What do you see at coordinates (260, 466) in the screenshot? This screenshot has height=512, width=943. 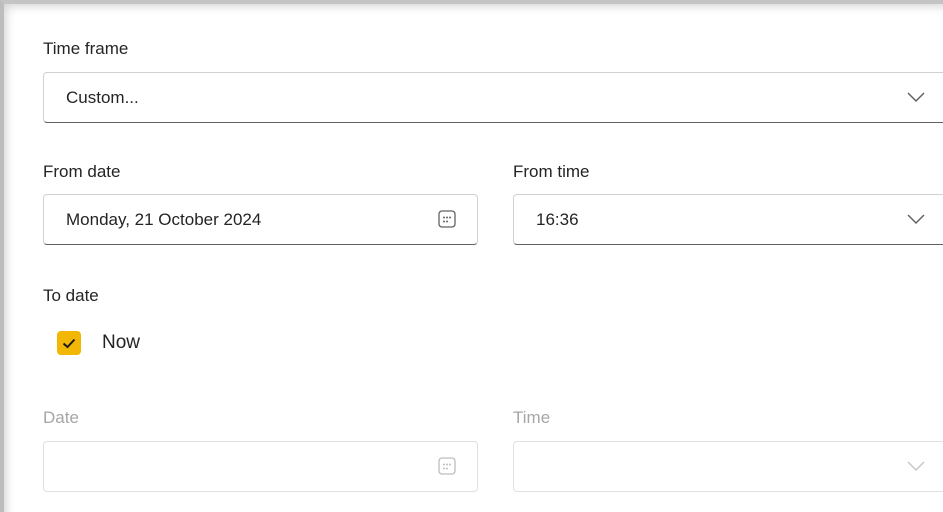 I see `to-date-picker` at bounding box center [260, 466].